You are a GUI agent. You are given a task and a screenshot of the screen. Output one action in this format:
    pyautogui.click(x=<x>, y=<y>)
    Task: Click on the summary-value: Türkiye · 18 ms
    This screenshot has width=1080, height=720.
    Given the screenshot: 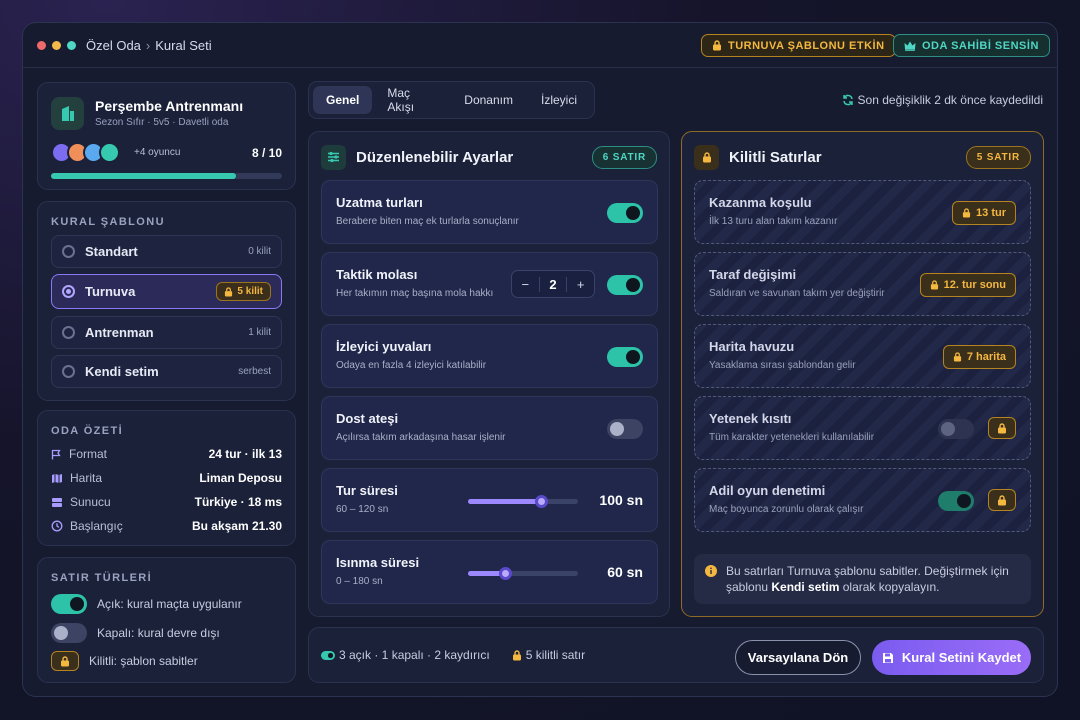 What is the action you would take?
    pyautogui.click(x=238, y=502)
    